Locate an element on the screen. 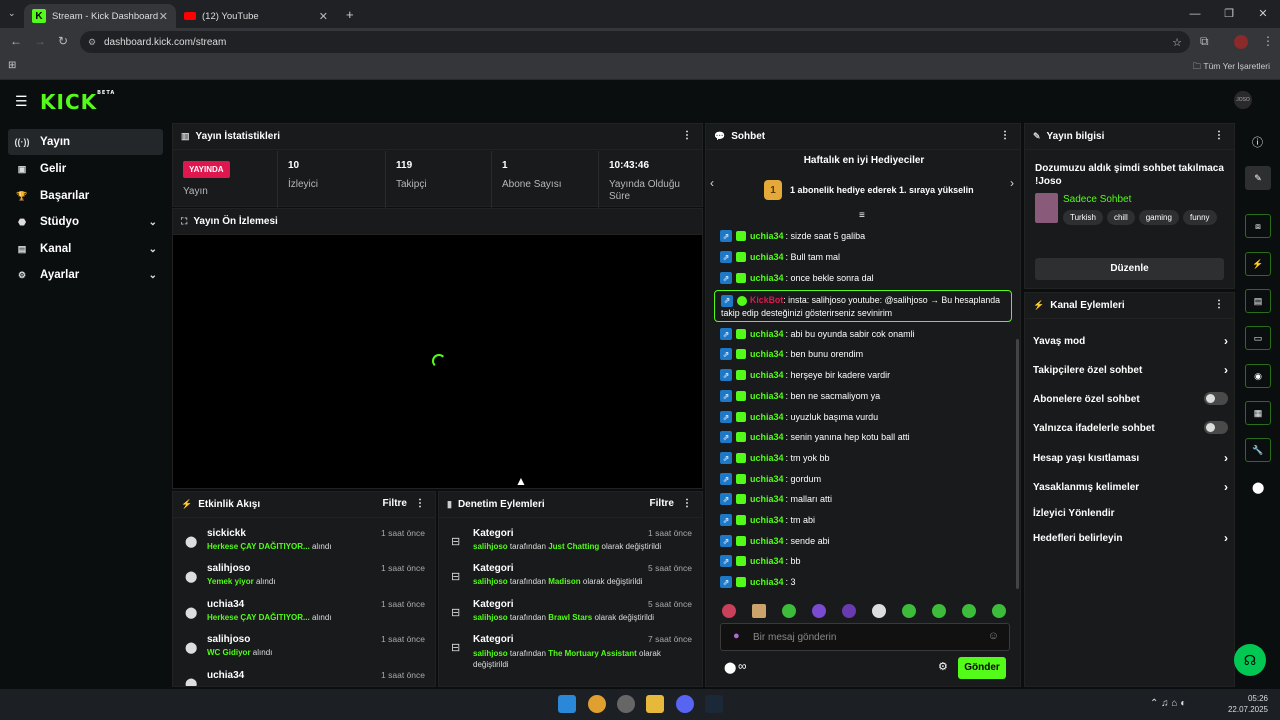  sidebar-item-ayarlar: ⚙ Ayarlar ⌄ is located at coordinates (85, 275).